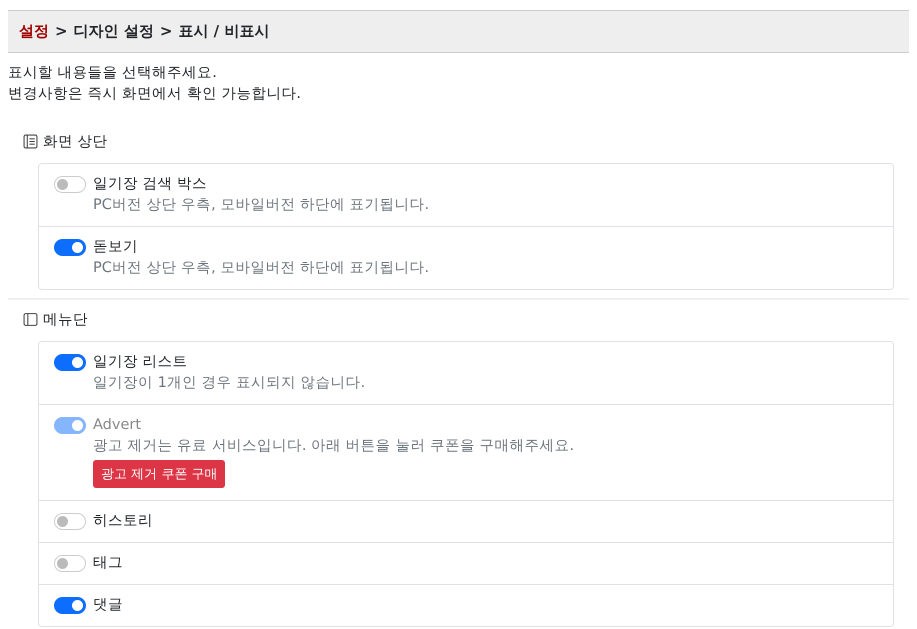 Image resolution: width=917 pixels, height=629 pixels. I want to click on sidebar-icon, so click(30, 319).